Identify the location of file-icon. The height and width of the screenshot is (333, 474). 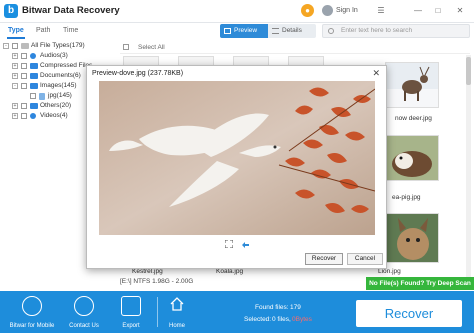
(42, 96).